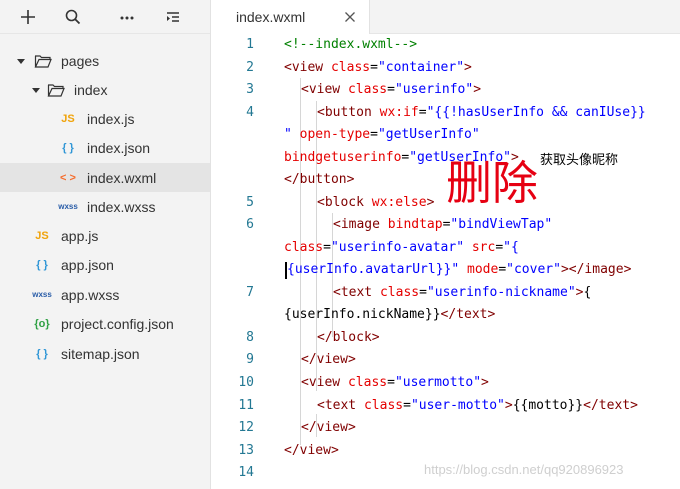 Image resolution: width=680 pixels, height=489 pixels. What do you see at coordinates (105, 60) in the screenshot?
I see `tree-item-pages: pages` at bounding box center [105, 60].